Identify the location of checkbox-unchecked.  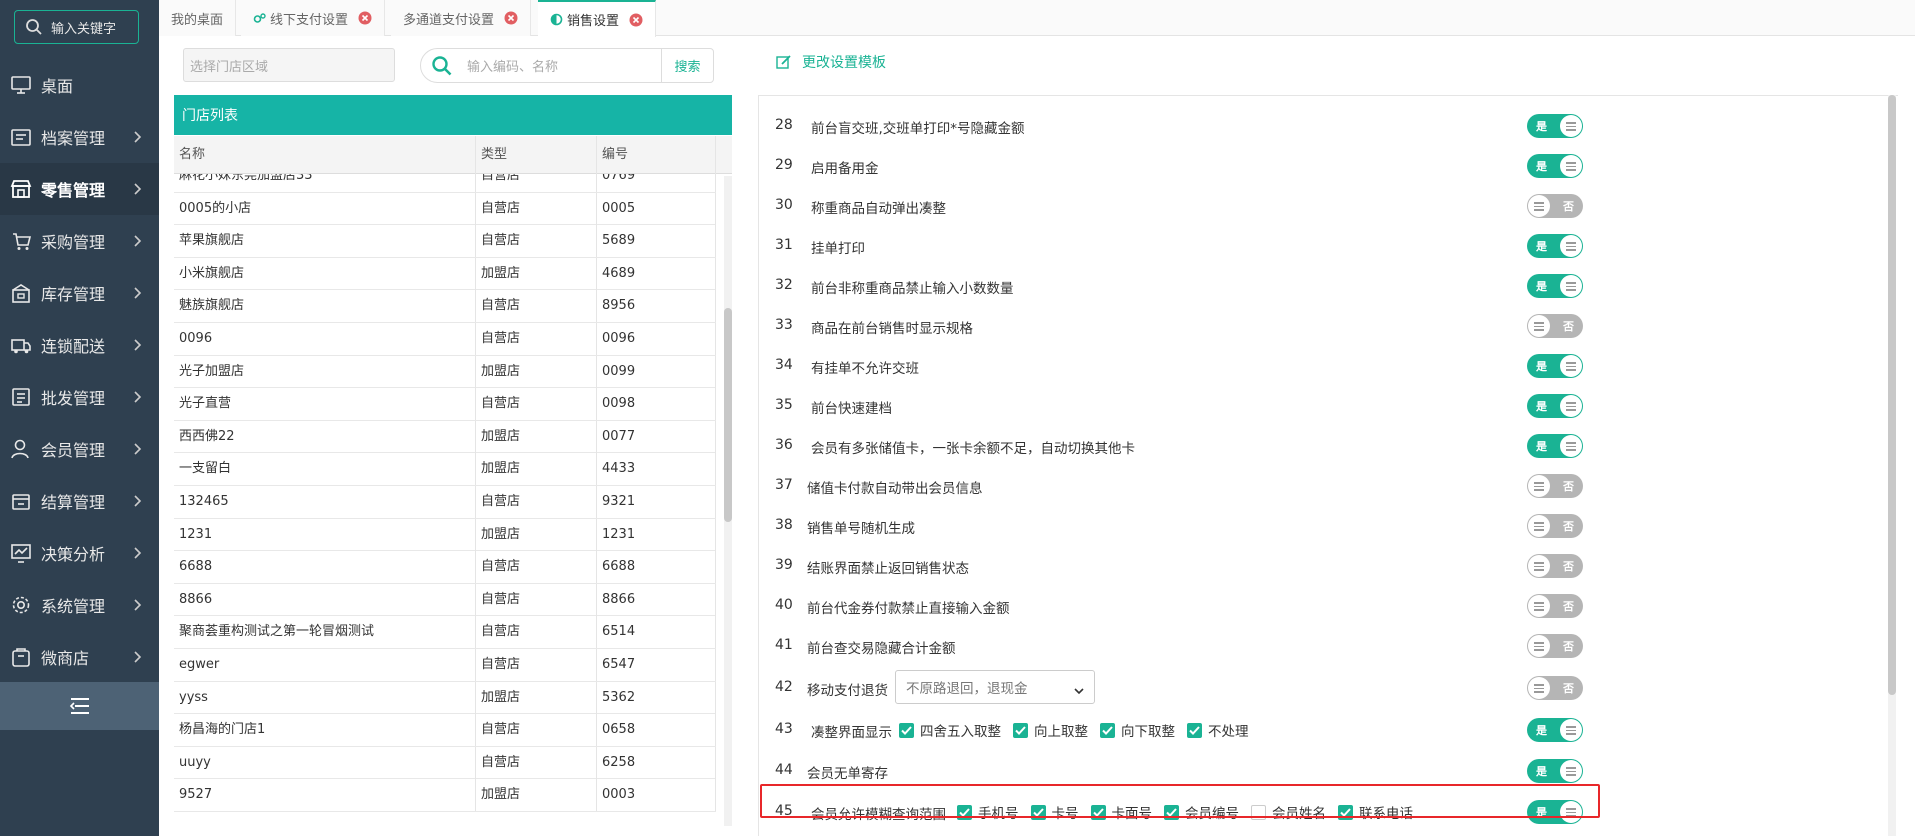
(1258, 812).